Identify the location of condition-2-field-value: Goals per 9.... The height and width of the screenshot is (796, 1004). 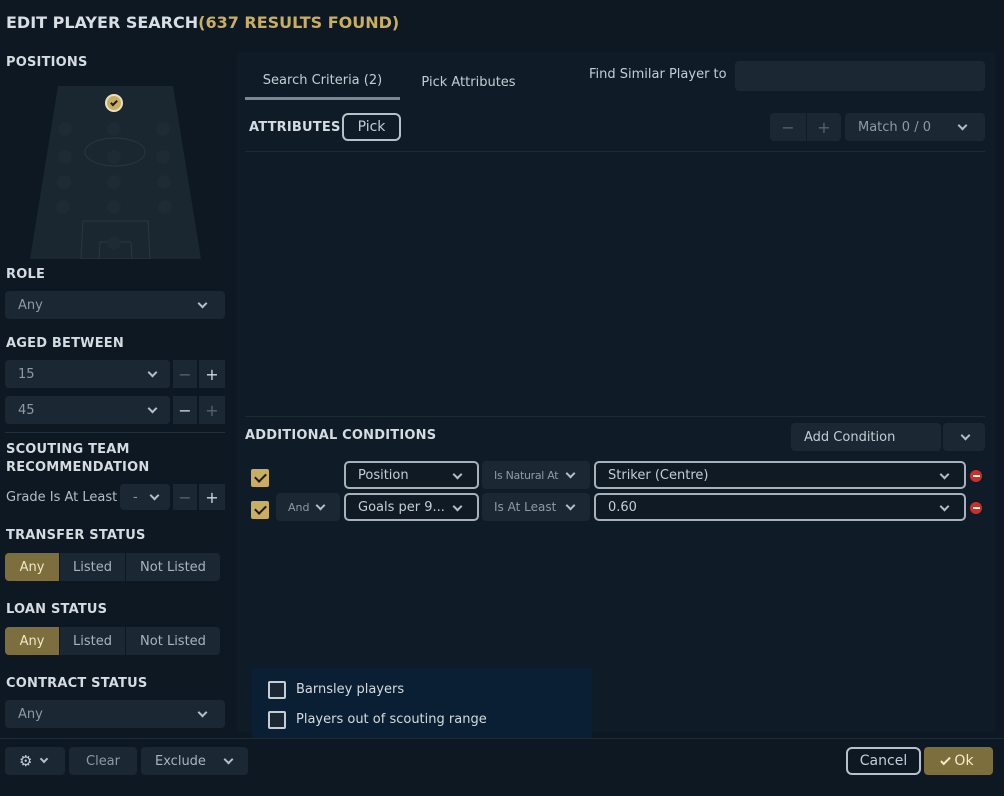
(401, 507).